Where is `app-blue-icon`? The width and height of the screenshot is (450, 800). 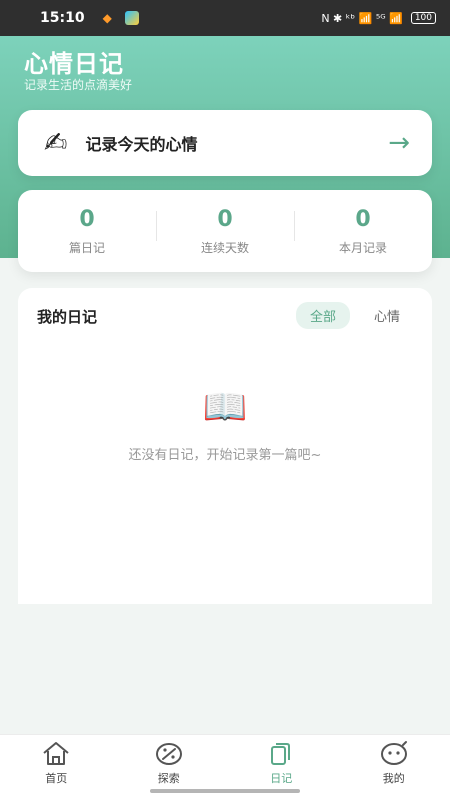 app-blue-icon is located at coordinates (131, 18).